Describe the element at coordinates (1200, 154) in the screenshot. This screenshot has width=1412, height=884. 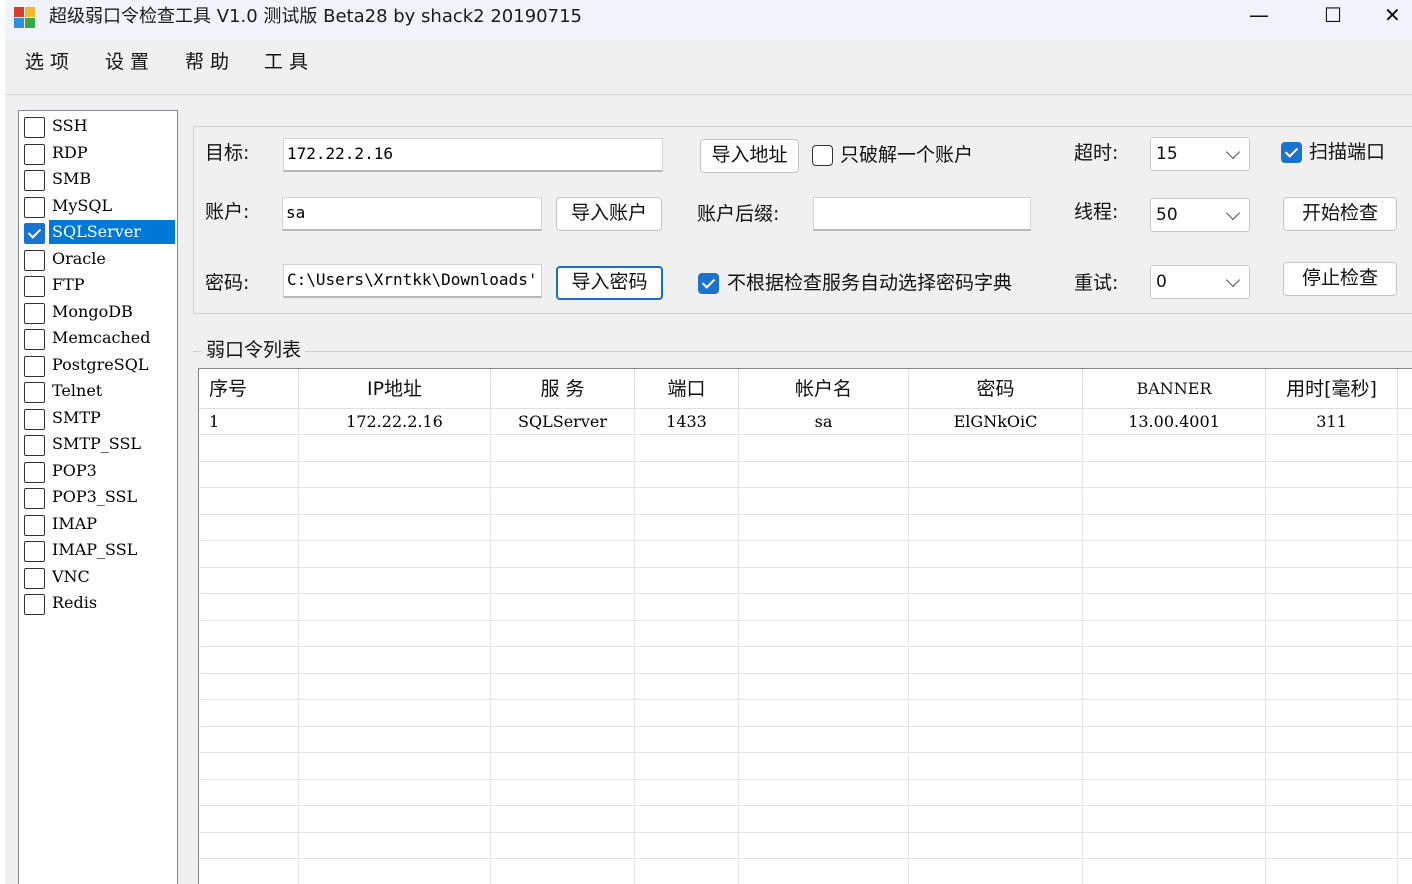
I see `timeout-combo: 15` at that location.